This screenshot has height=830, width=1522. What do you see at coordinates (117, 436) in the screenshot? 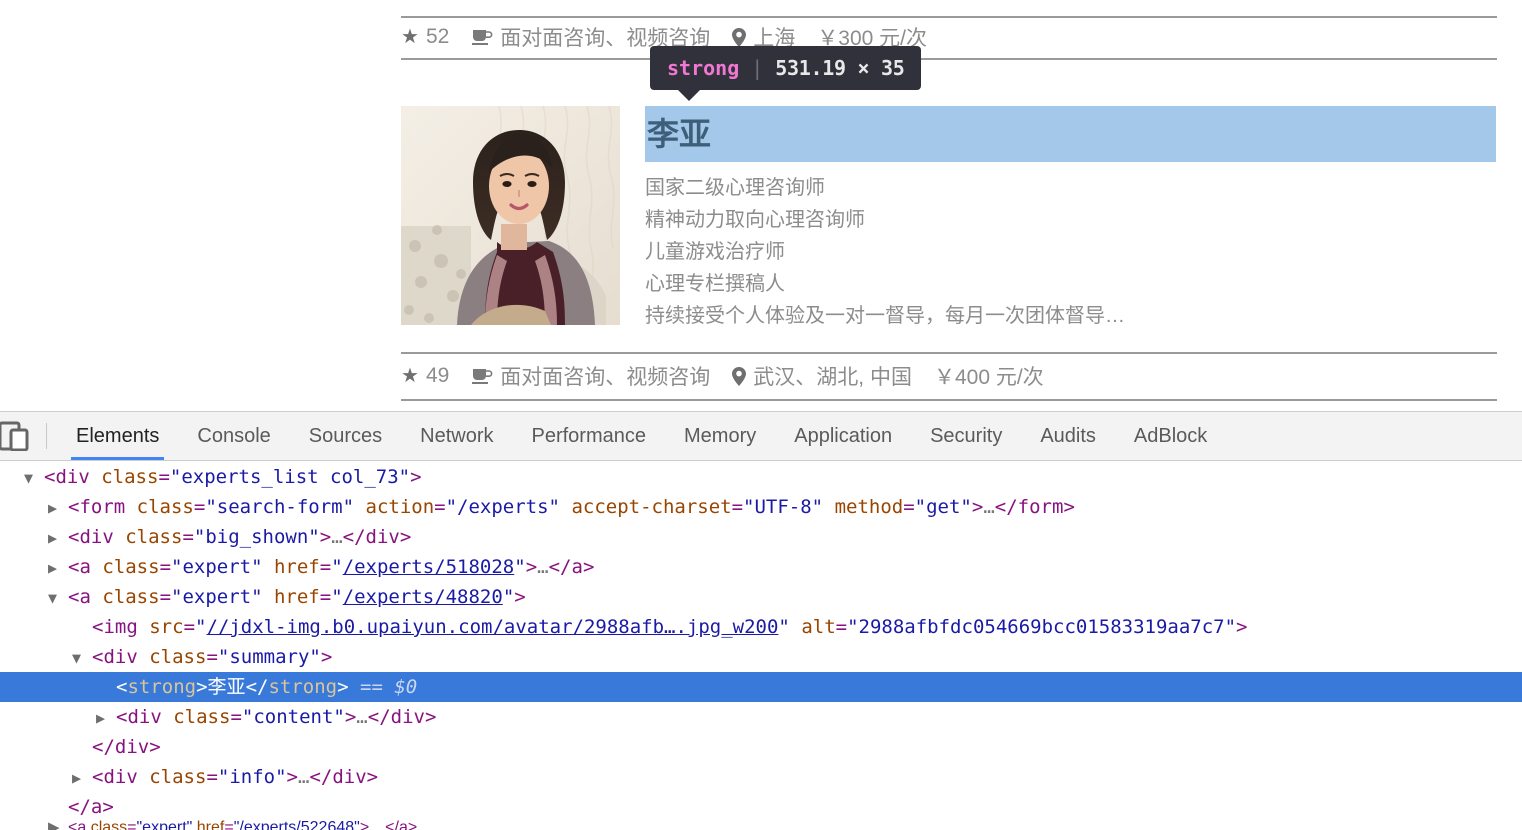
I see `tab-elements: Elements` at bounding box center [117, 436].